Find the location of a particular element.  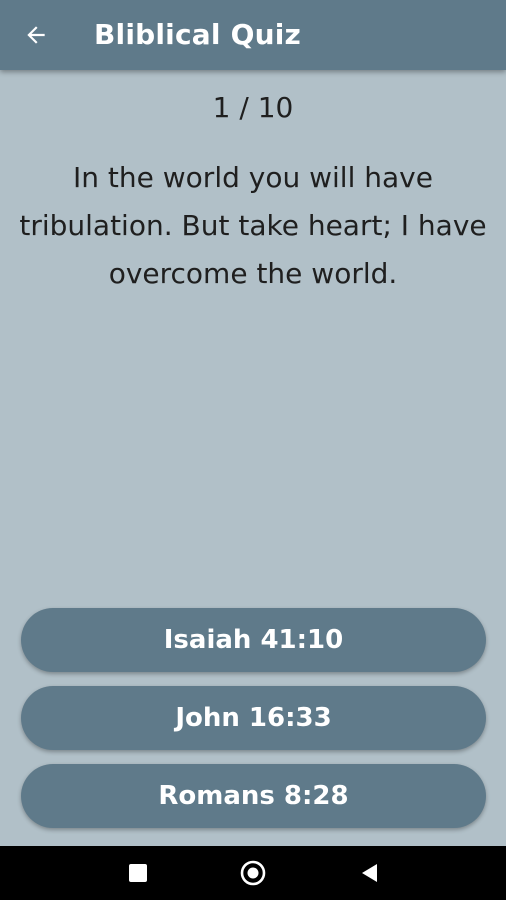

app-title: Bliblical Quiz is located at coordinates (198, 34).